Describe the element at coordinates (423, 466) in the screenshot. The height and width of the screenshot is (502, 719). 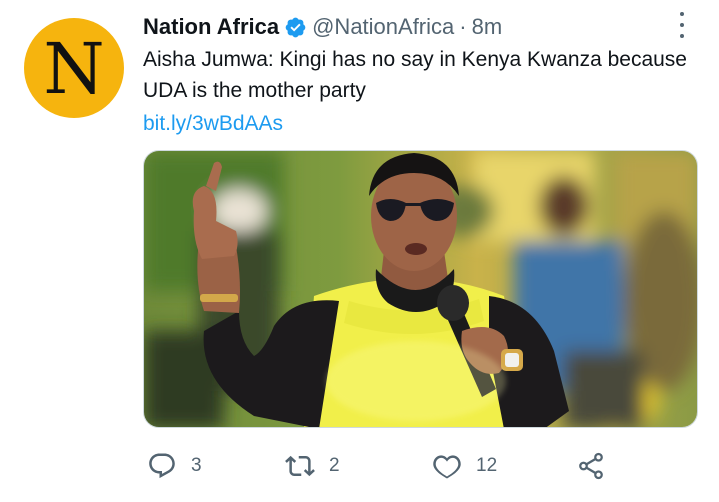
I see `tweet-actions: 3 2 12` at that location.